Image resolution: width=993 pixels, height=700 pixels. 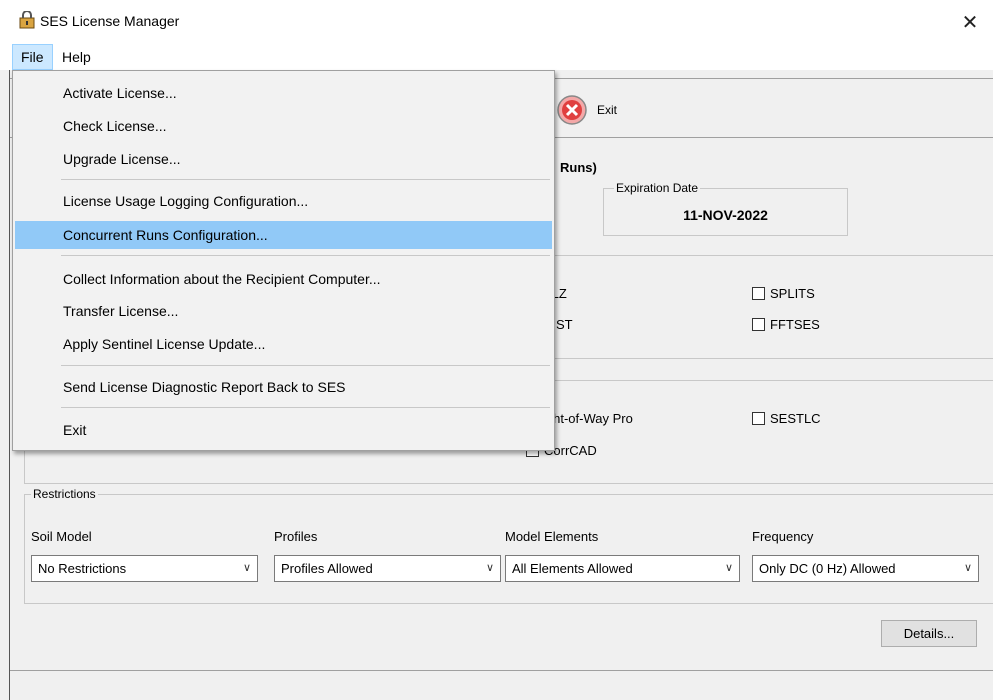 What do you see at coordinates (572, 568) in the screenshot?
I see `select-value: All Elements Allowed` at bounding box center [572, 568].